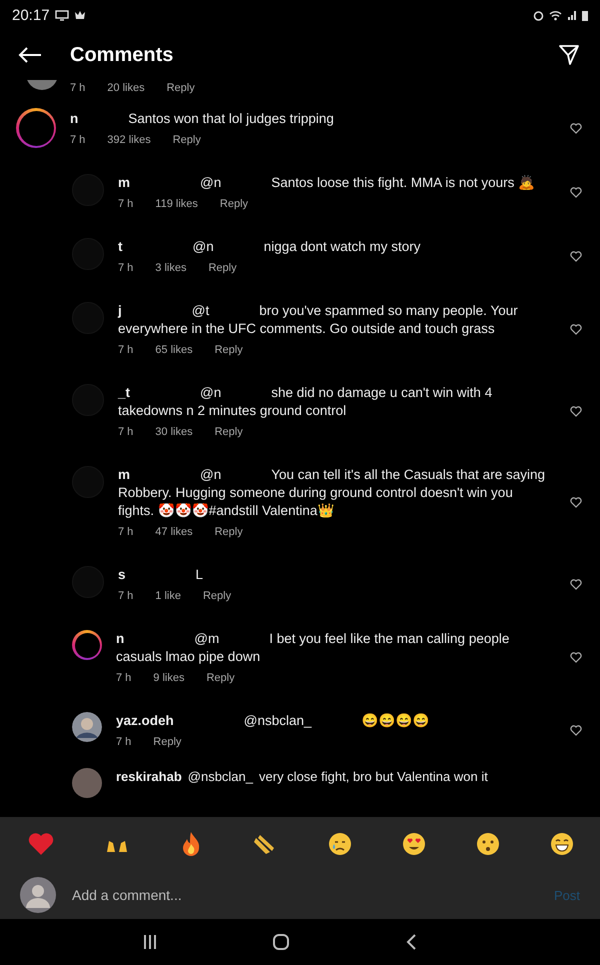  What do you see at coordinates (488, 844) in the screenshot?
I see `surprised-face-icon` at bounding box center [488, 844].